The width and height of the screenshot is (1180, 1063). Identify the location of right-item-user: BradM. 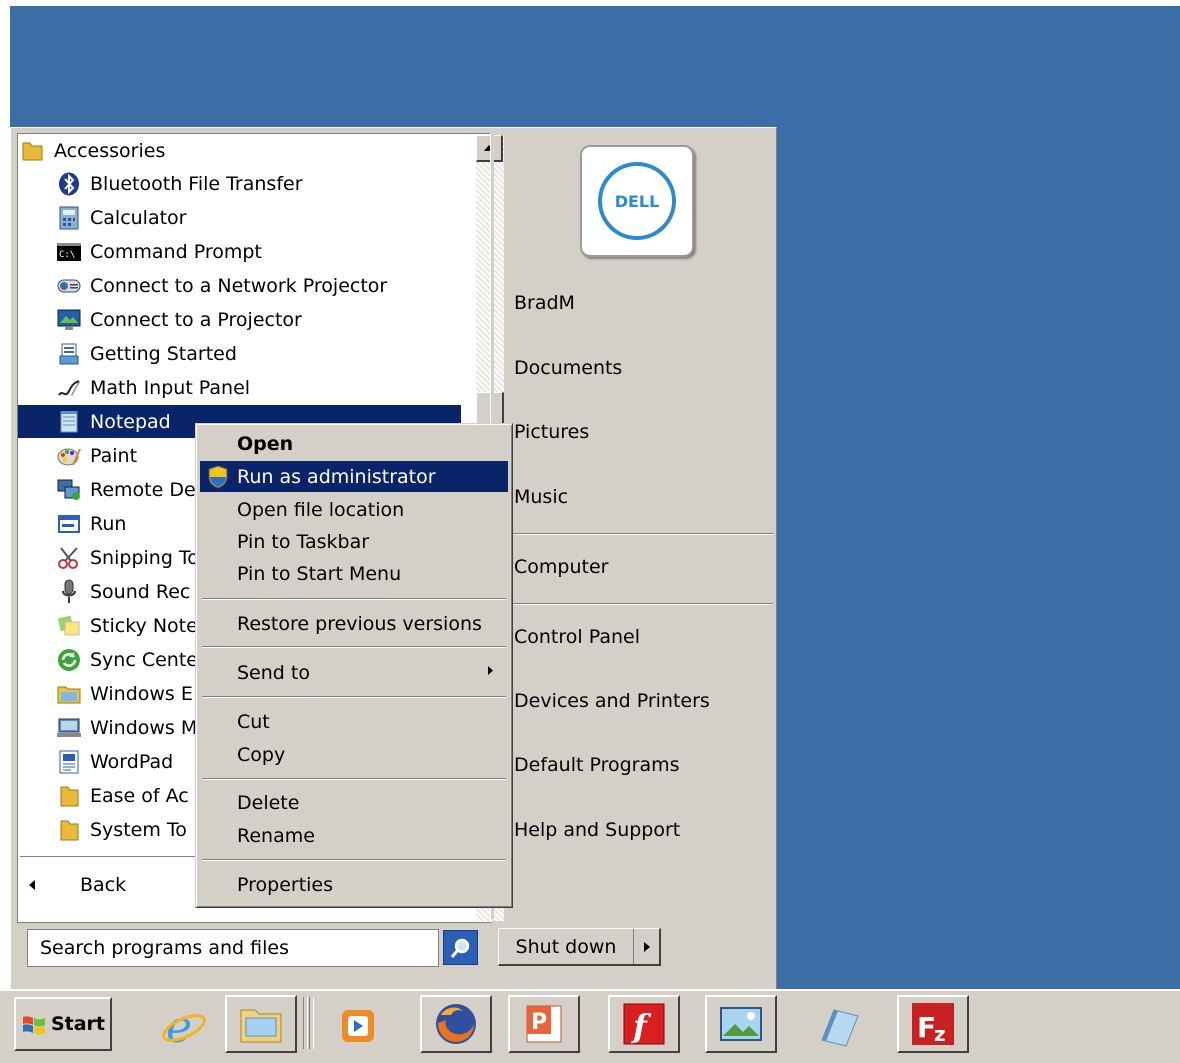
(544, 303).